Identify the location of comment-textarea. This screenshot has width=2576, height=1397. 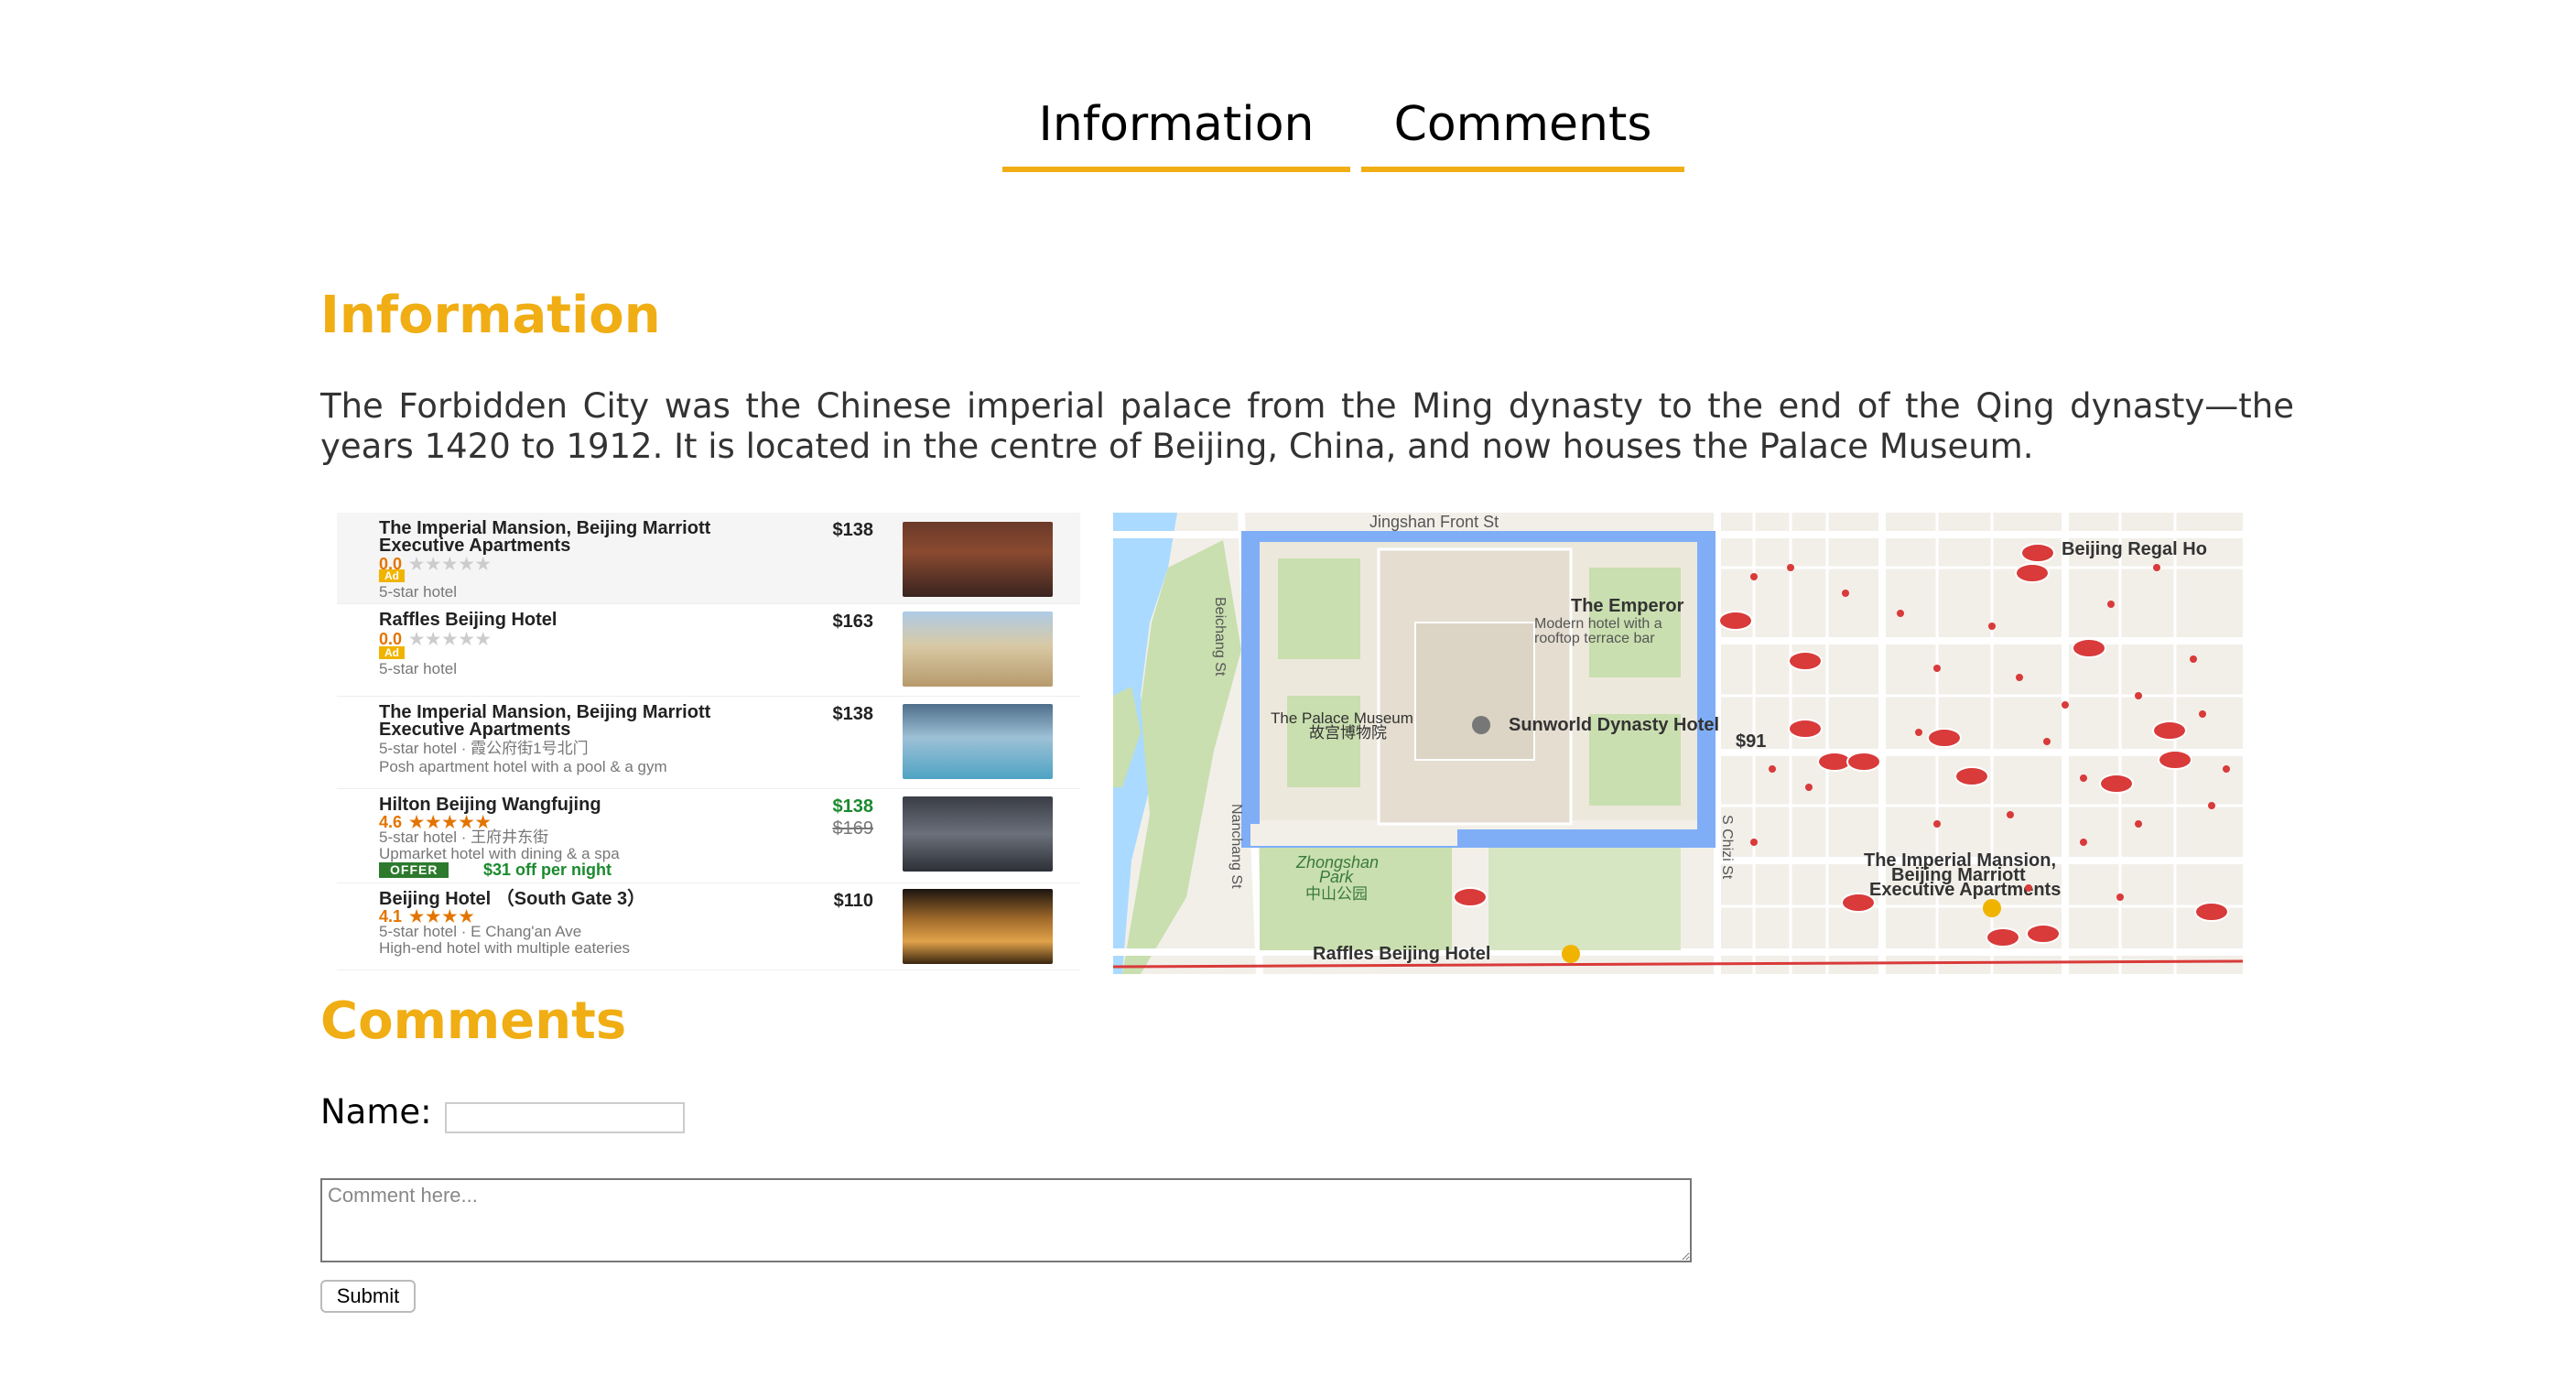
(1006, 1220).